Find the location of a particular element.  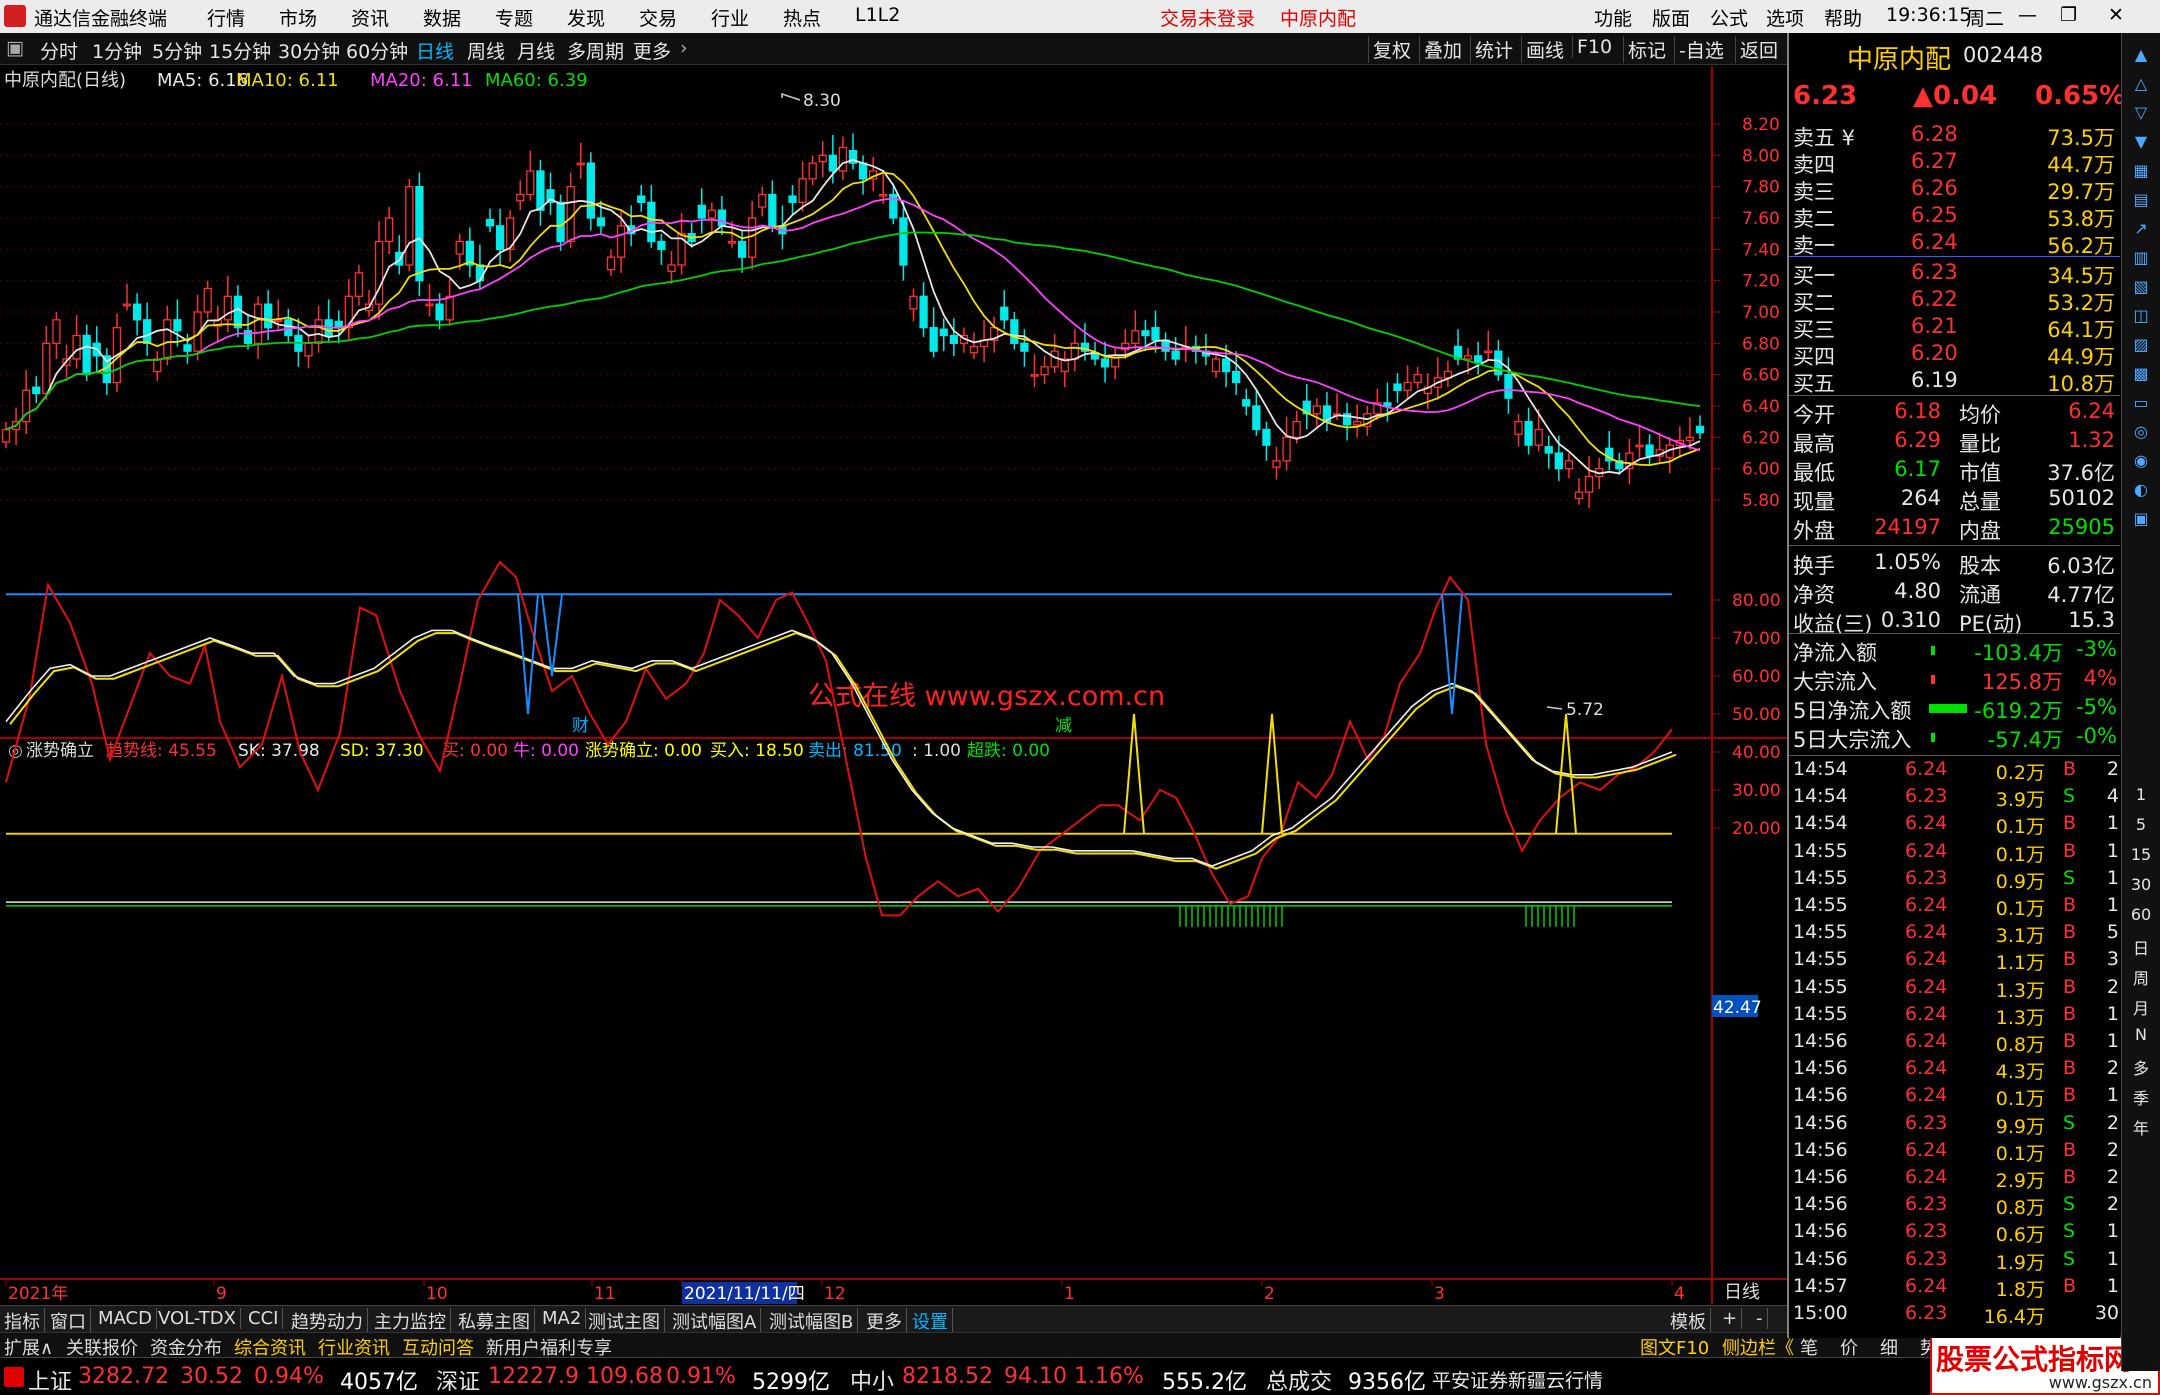

menu-hangye: 行业 is located at coordinates (730, 17).